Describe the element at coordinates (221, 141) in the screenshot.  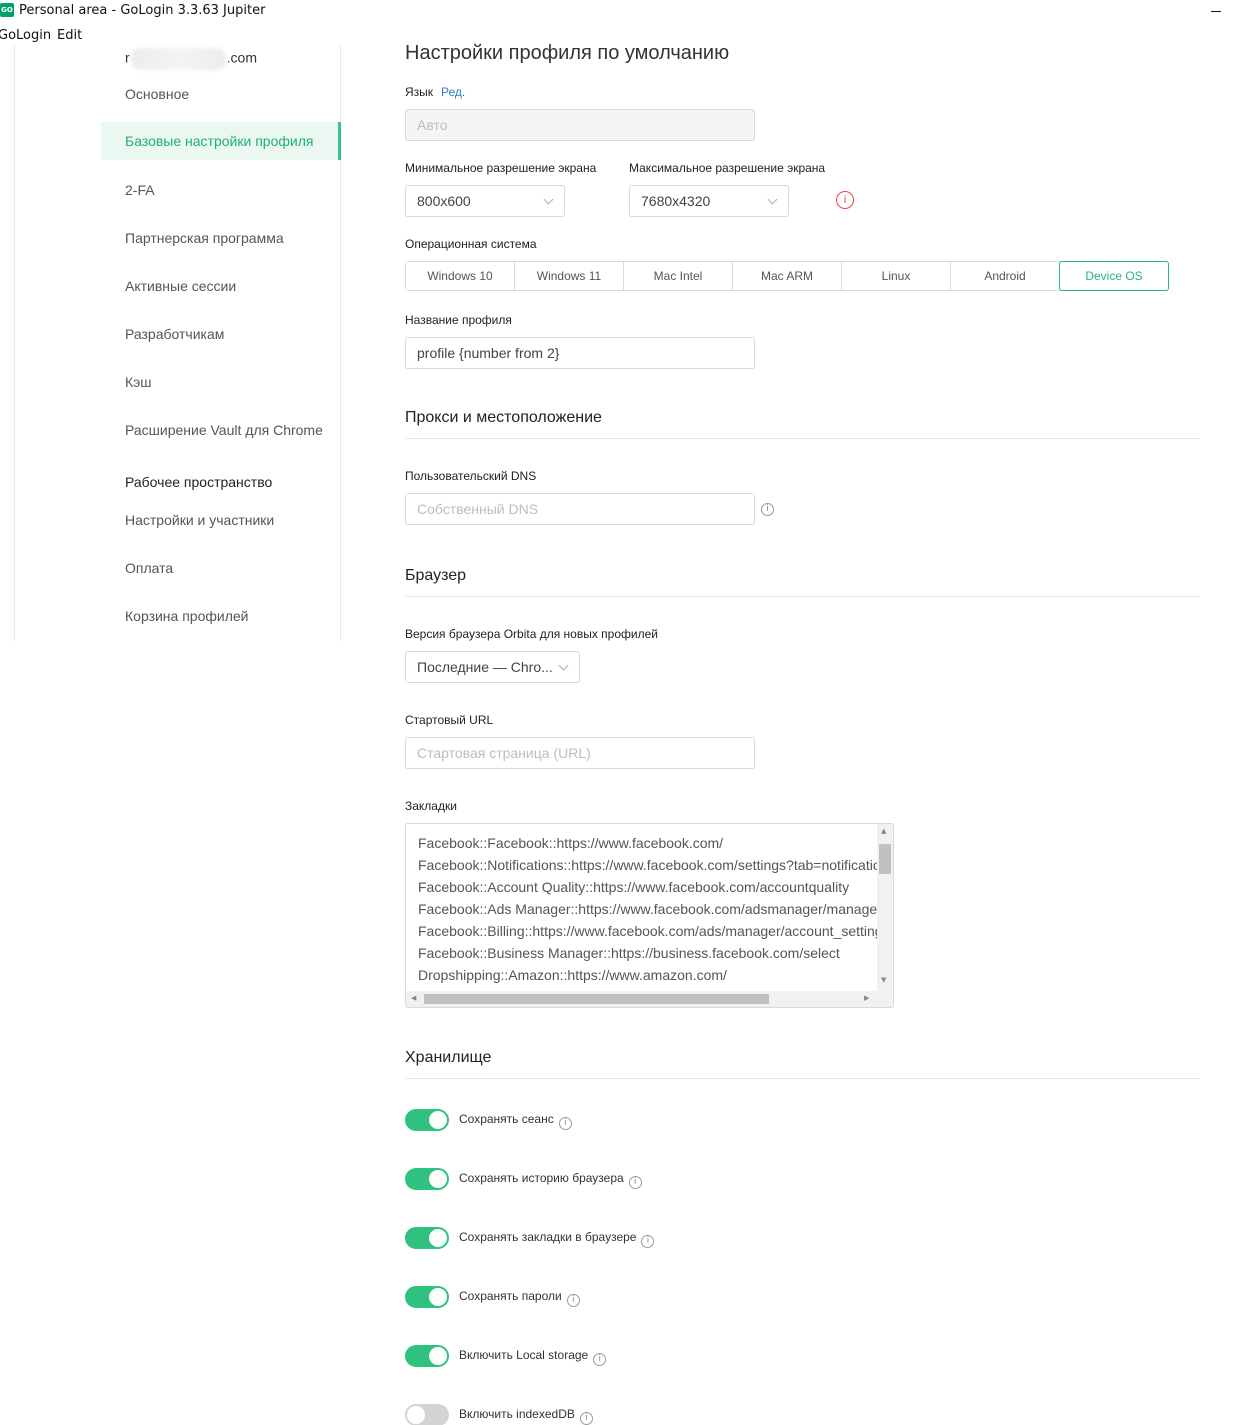
I see `sidebar-item-base-profile-settings: Базовые настройки профиля` at that location.